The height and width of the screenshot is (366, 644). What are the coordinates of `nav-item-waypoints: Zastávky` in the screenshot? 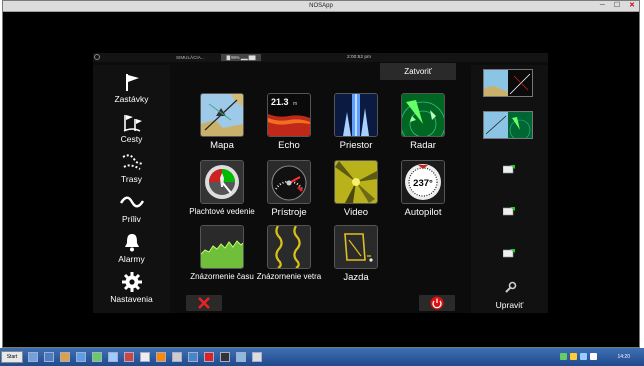 It's located at (131, 91).